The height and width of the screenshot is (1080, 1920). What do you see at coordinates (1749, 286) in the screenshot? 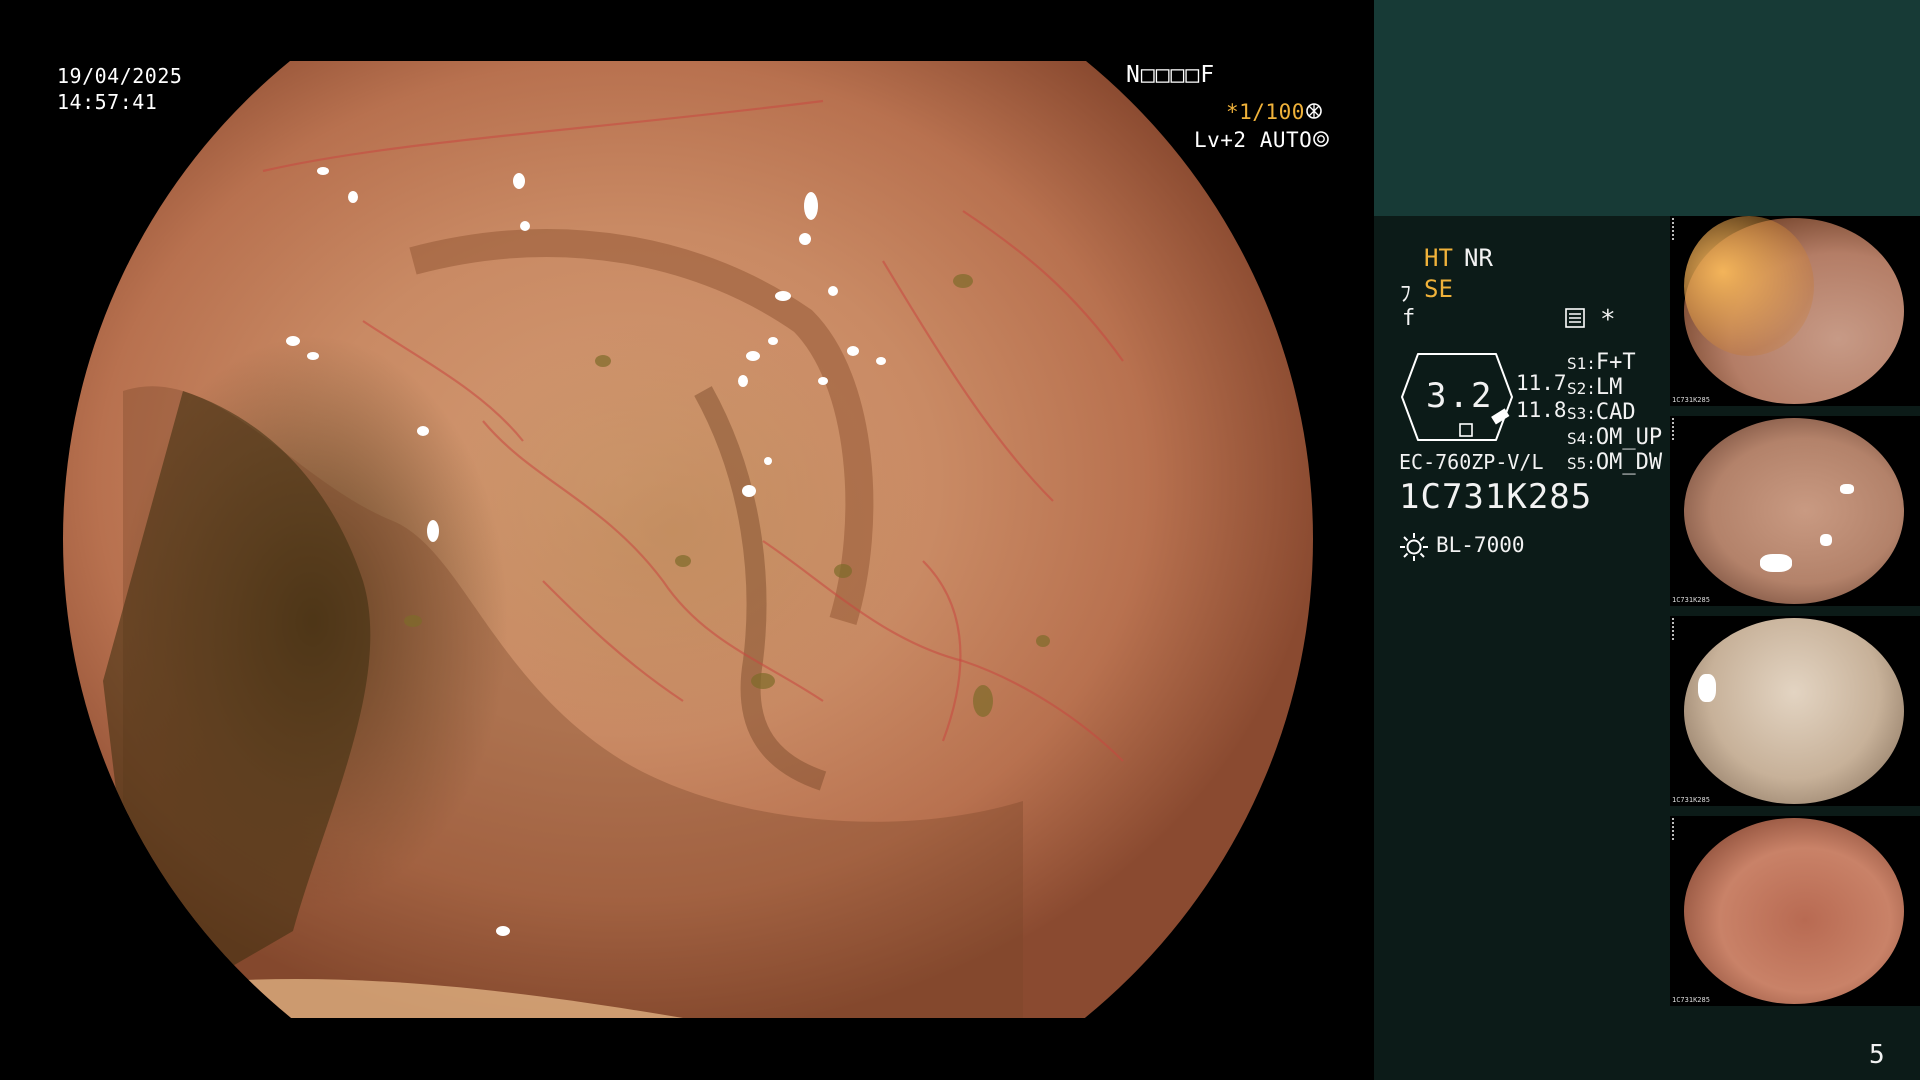
I see `thumbnail-glare` at bounding box center [1749, 286].